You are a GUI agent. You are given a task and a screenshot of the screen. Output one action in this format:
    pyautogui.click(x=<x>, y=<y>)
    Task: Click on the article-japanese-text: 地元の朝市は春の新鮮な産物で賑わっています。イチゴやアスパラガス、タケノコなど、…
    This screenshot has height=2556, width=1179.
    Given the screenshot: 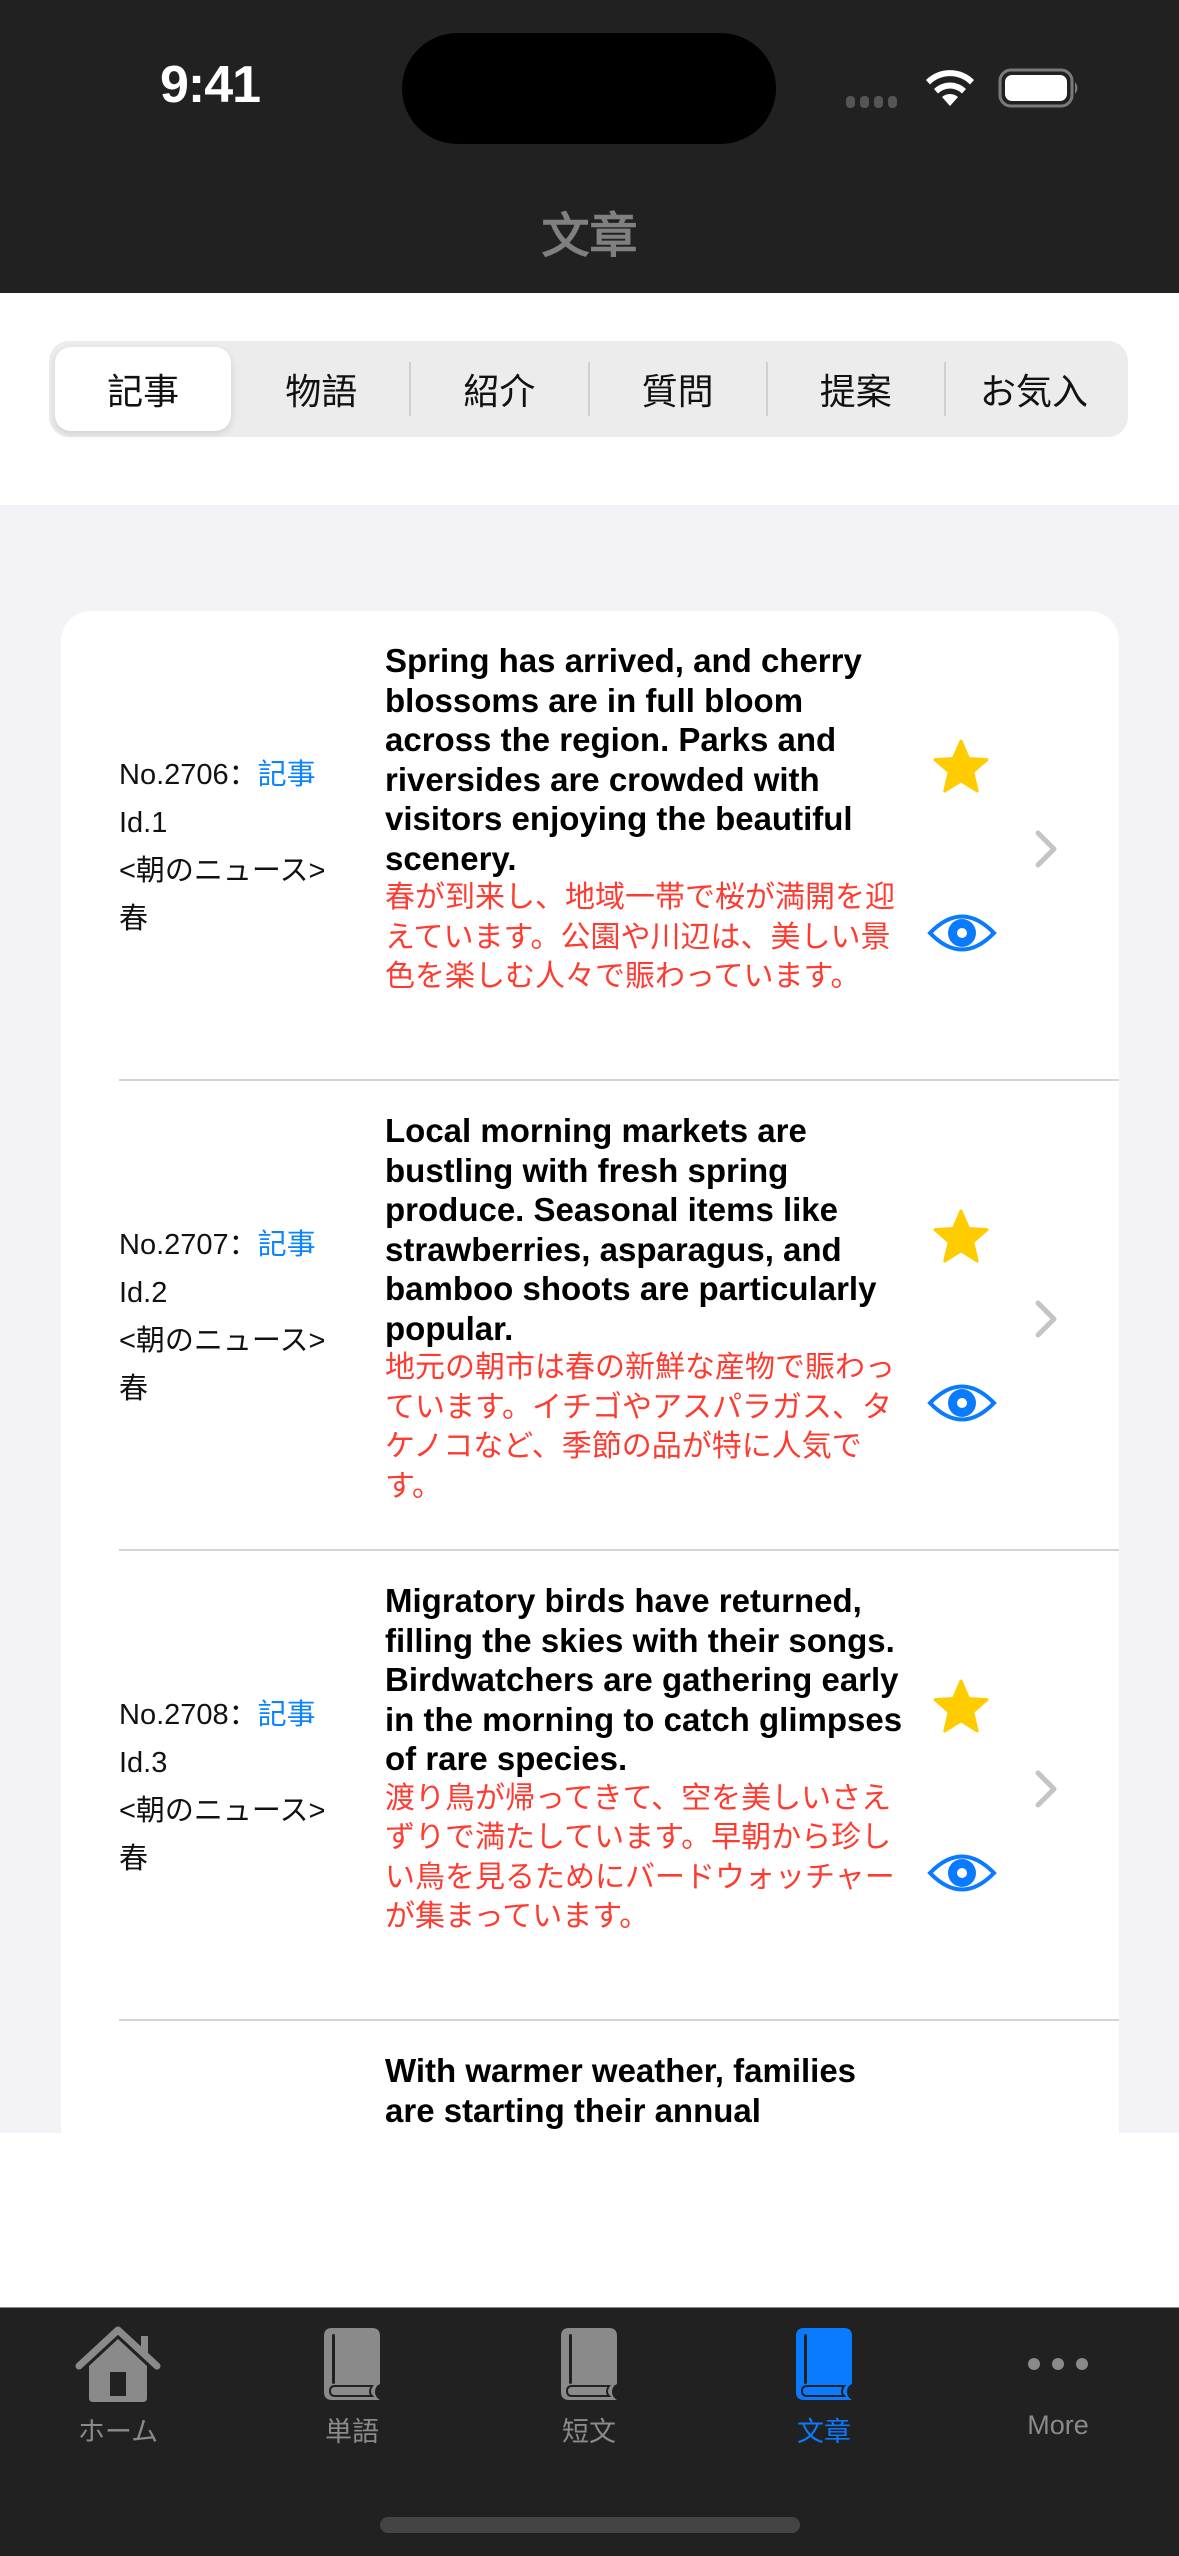 What is the action you would take?
    pyautogui.click(x=640, y=1427)
    